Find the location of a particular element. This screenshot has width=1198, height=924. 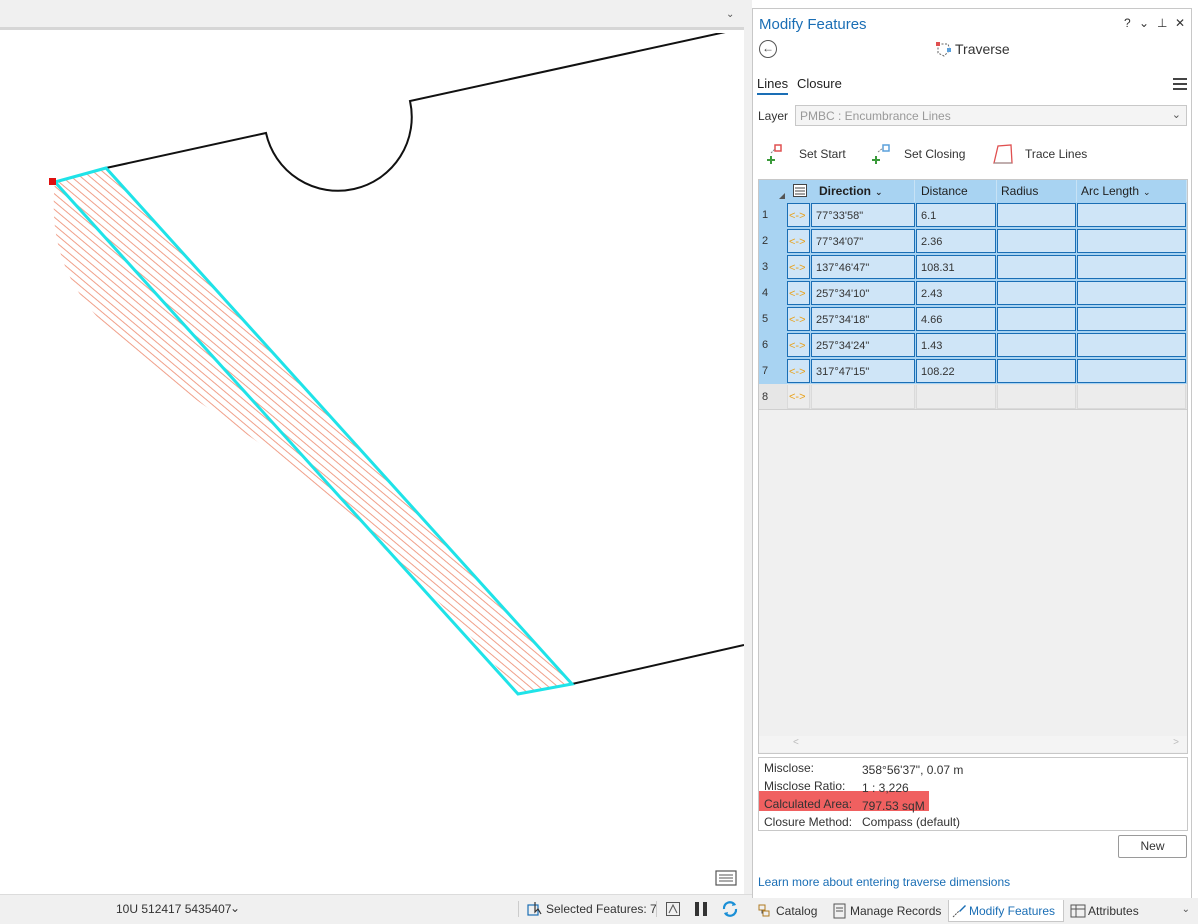

set-start-button: Set Start is located at coordinates (815, 154).